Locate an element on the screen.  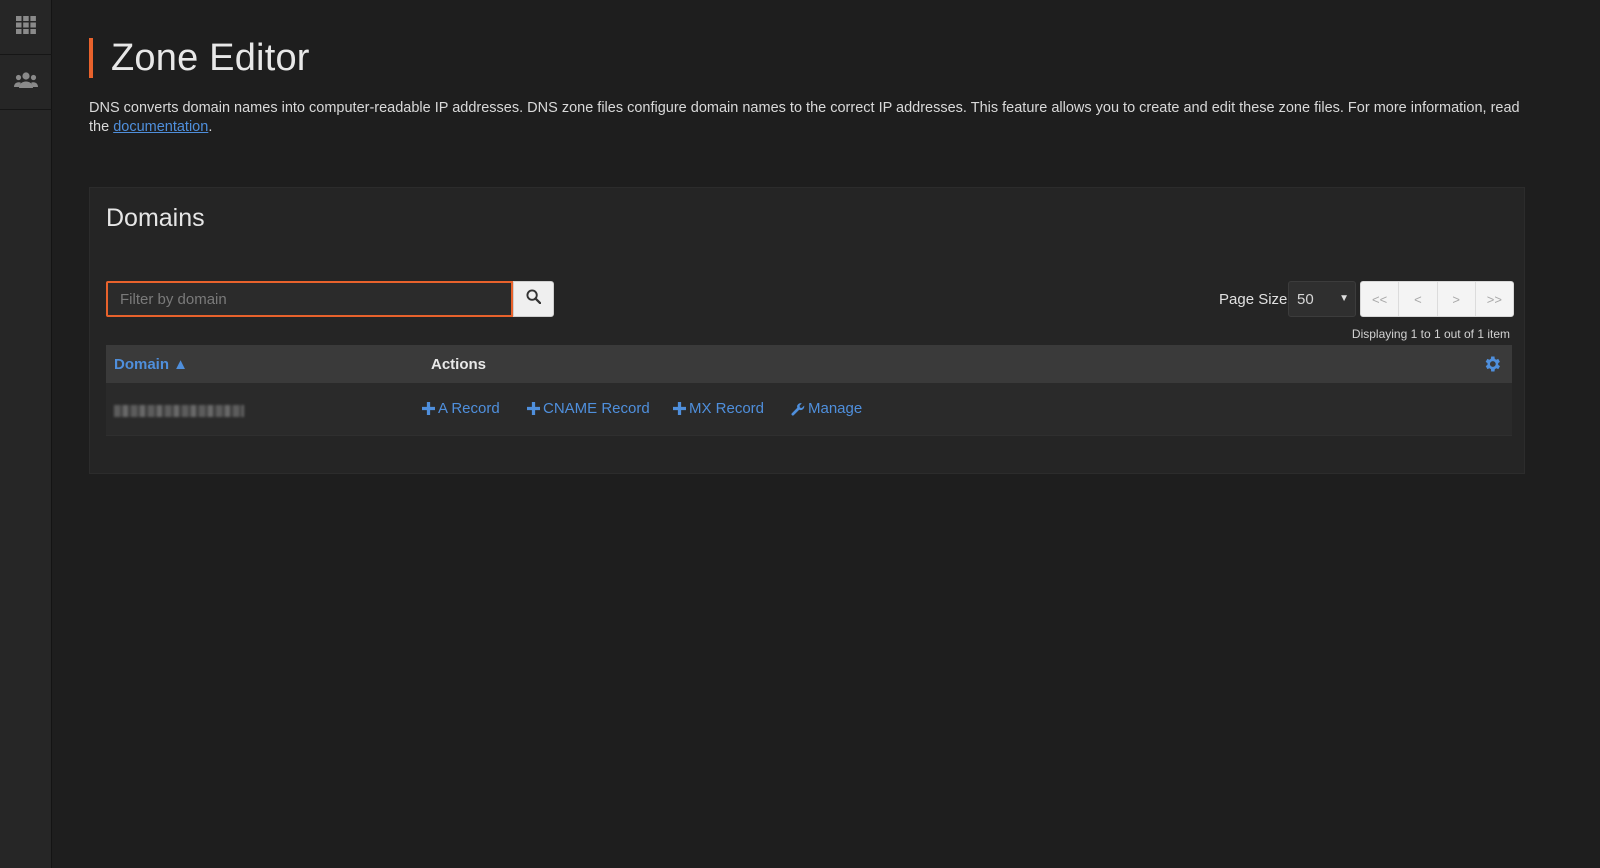
next-page-button: > is located at coordinates (1457, 299).